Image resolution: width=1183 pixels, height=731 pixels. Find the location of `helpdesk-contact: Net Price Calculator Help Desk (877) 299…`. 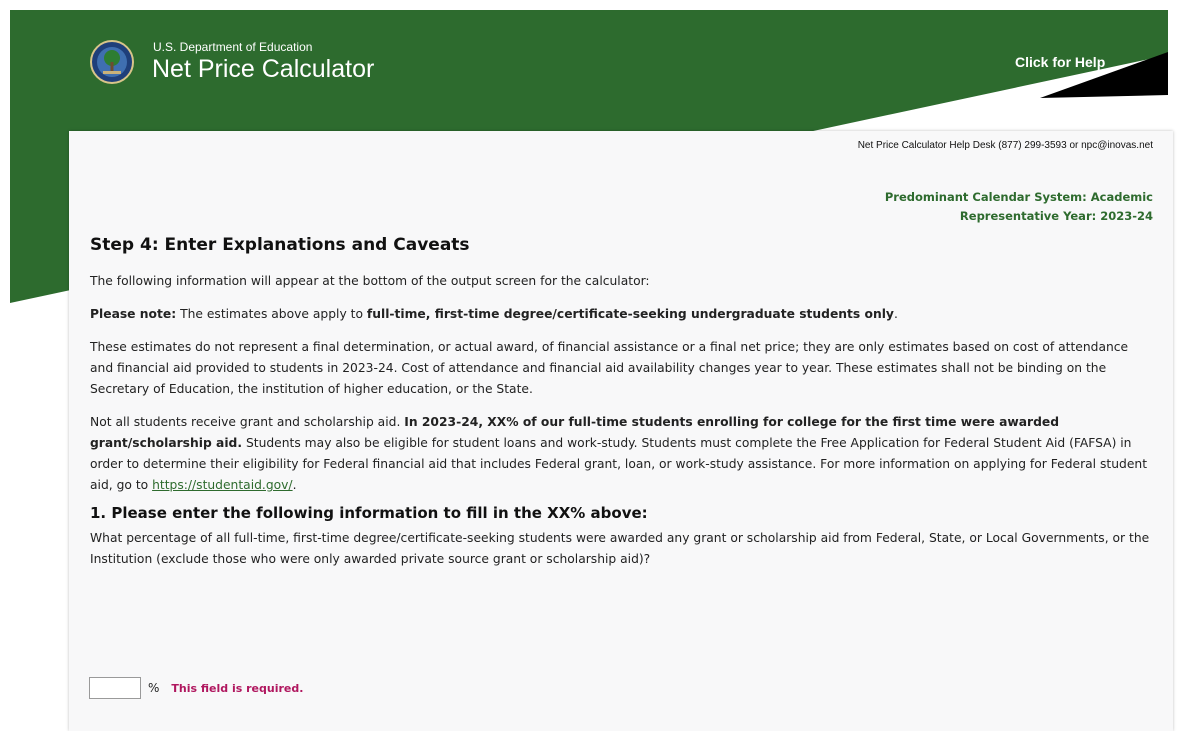

helpdesk-contact: Net Price Calculator Help Desk (877) 299… is located at coordinates (1005, 145).